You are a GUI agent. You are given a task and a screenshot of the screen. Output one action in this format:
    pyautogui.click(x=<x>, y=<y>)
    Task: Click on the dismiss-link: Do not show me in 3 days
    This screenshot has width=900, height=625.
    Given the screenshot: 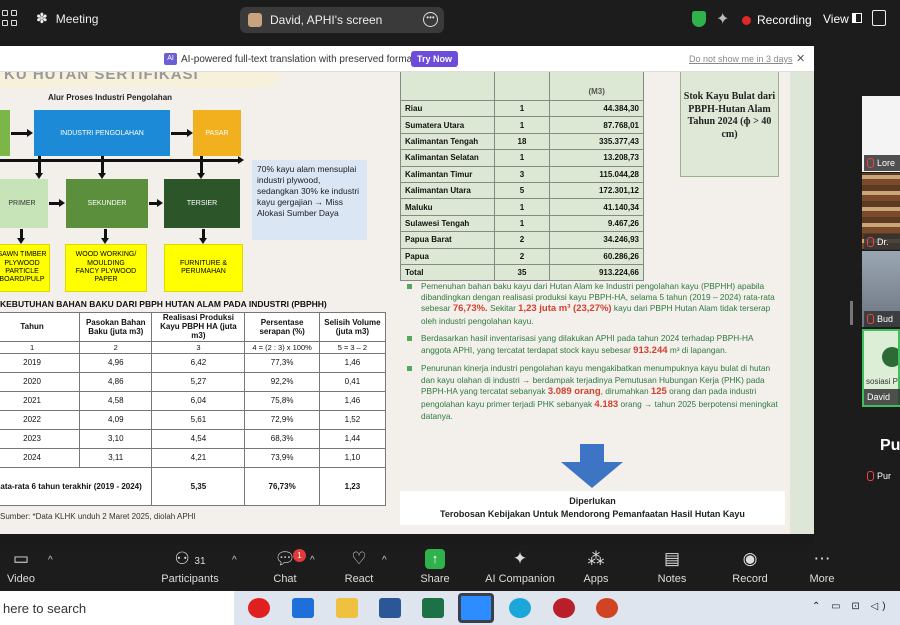 What is the action you would take?
    pyautogui.click(x=741, y=59)
    